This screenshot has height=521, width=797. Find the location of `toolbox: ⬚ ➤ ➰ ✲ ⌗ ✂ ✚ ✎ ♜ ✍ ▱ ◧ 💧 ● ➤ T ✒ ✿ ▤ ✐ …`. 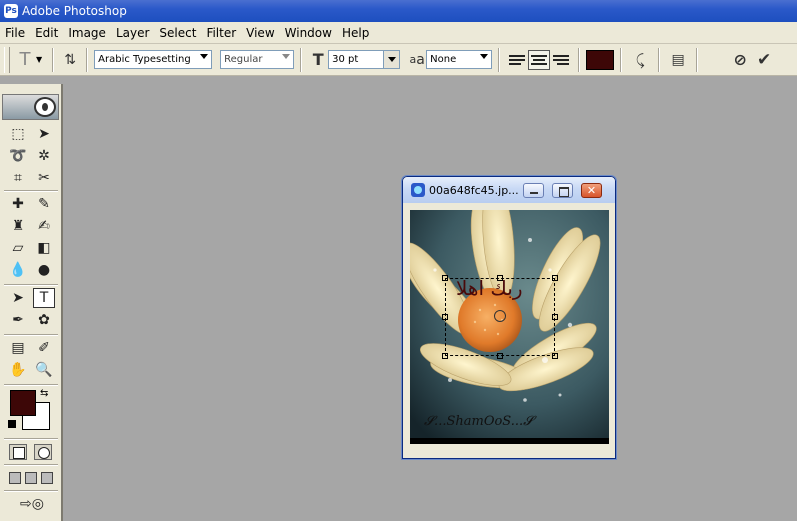

toolbox: ⬚ ➤ ➰ ✲ ⌗ ✂ ✚ ✎ ♜ ✍ ▱ ◧ 💧 ● ➤ T ✒ ✿ ▤ ✐ … is located at coordinates (31, 302).